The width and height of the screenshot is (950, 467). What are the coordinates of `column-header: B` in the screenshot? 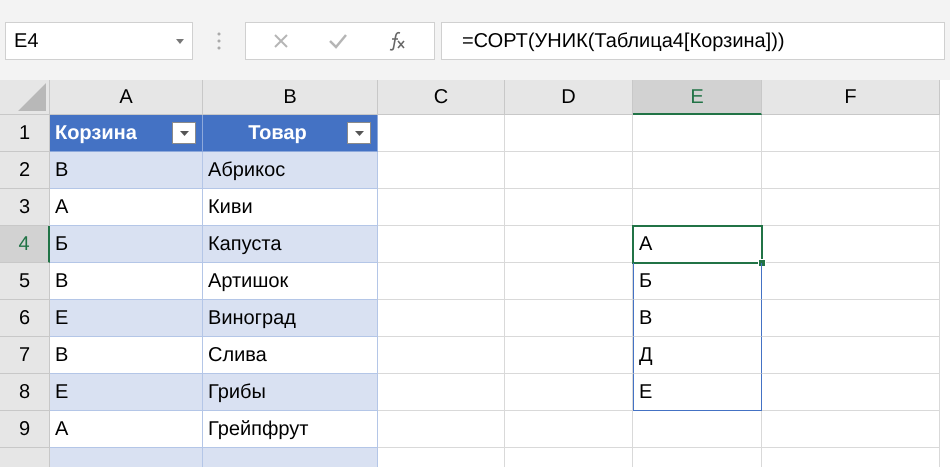 It's located at (290, 97).